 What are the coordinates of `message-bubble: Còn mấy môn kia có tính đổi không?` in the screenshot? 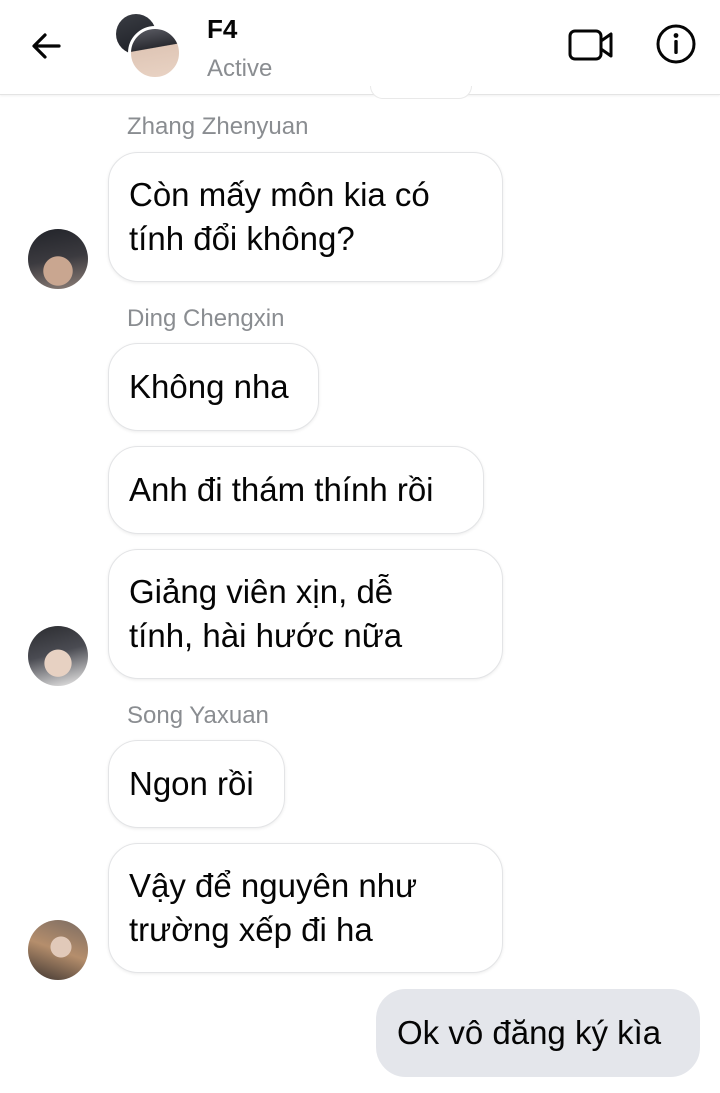 It's located at (305, 217).